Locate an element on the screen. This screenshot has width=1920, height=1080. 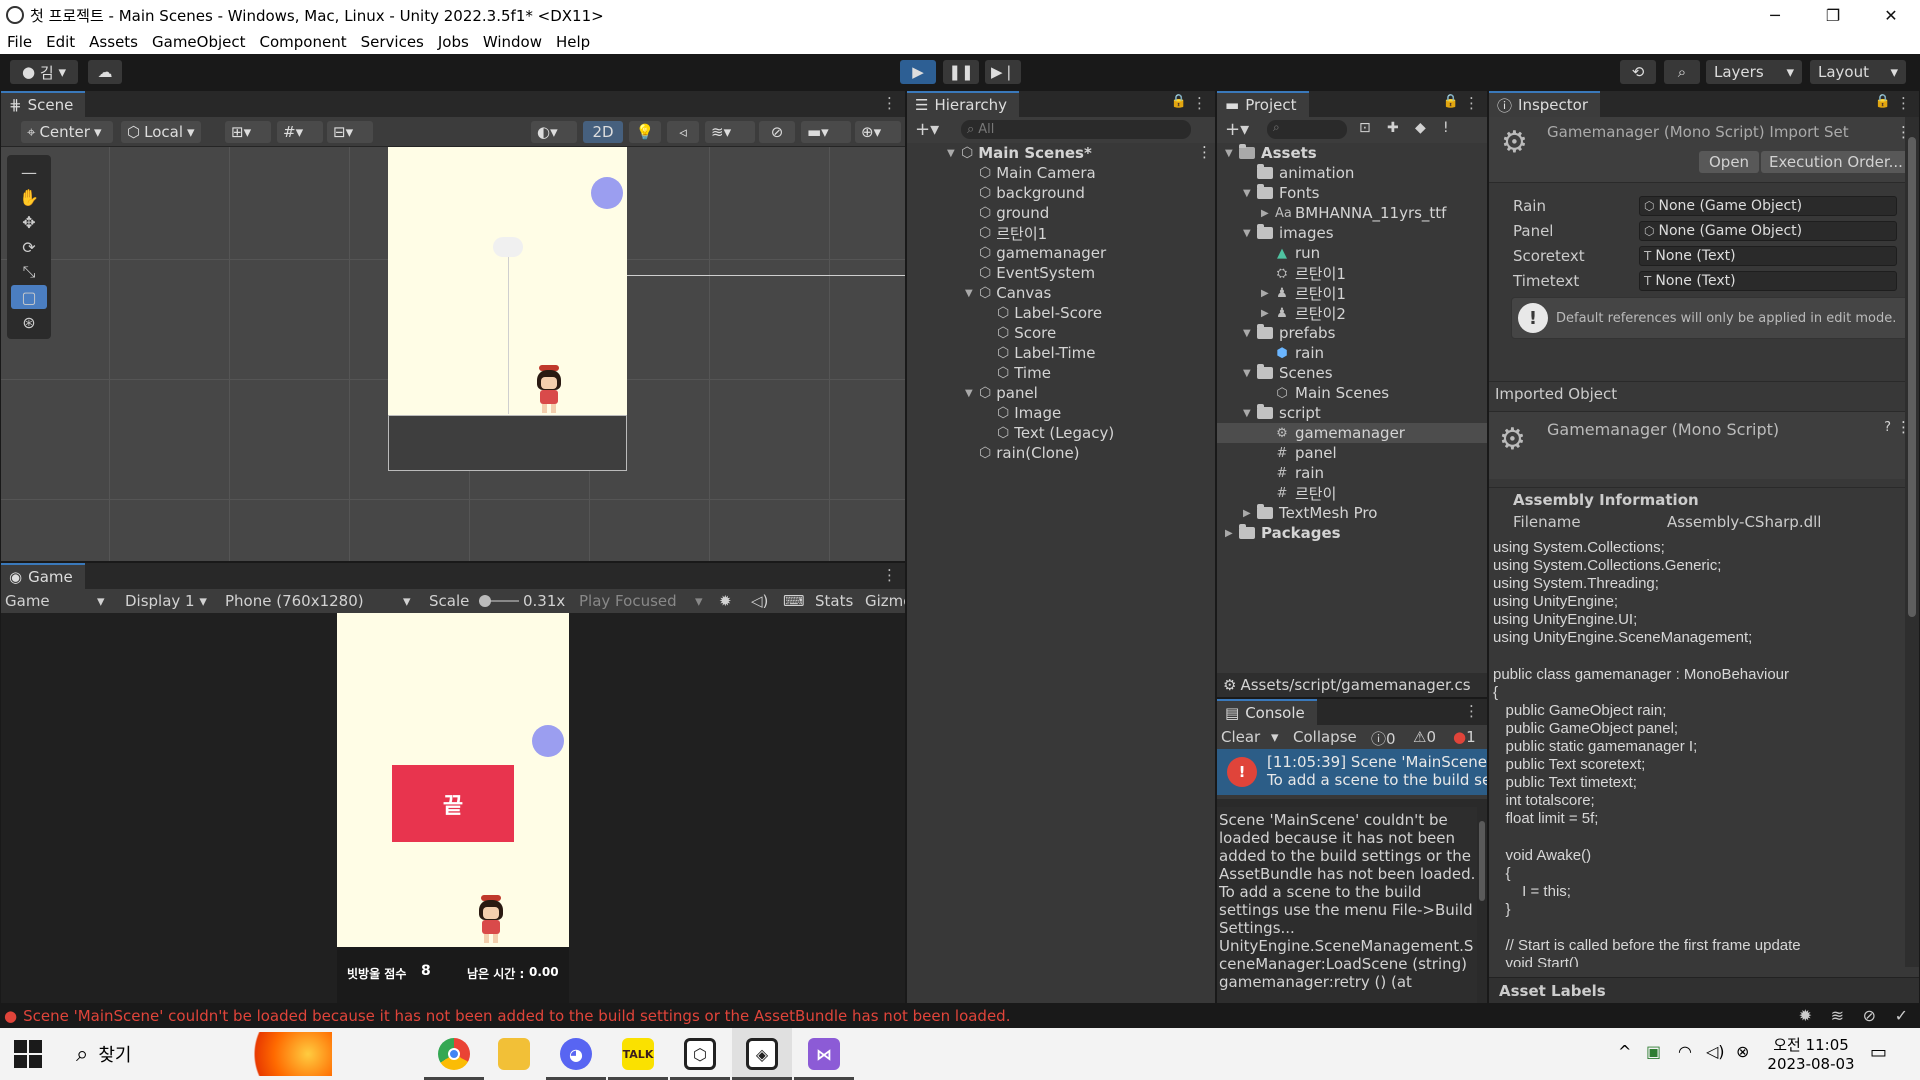
wifi-icon: ◠ is located at coordinates (1685, 1051).